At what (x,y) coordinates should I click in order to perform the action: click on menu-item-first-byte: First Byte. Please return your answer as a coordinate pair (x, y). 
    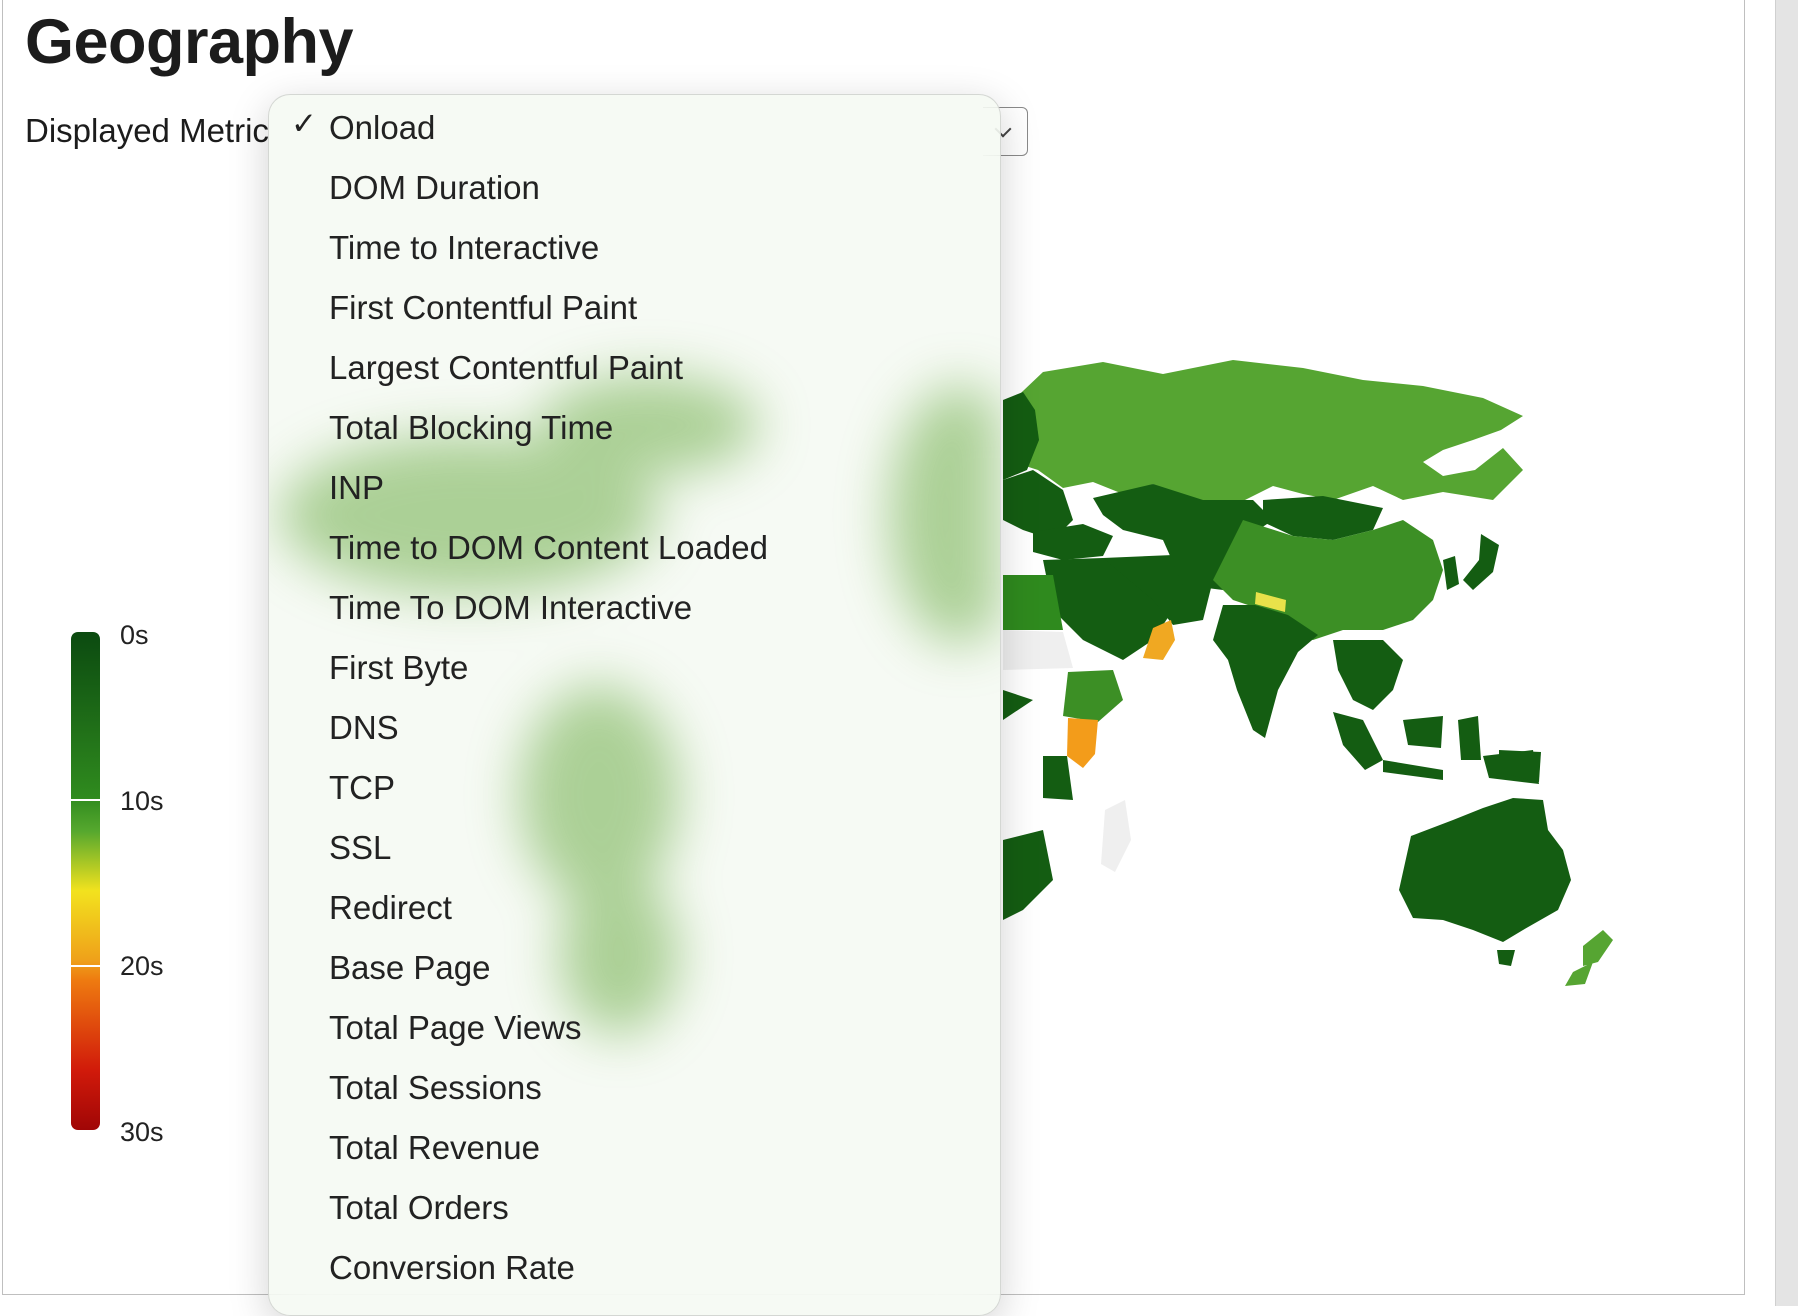
    Looking at the image, I should click on (634, 665).